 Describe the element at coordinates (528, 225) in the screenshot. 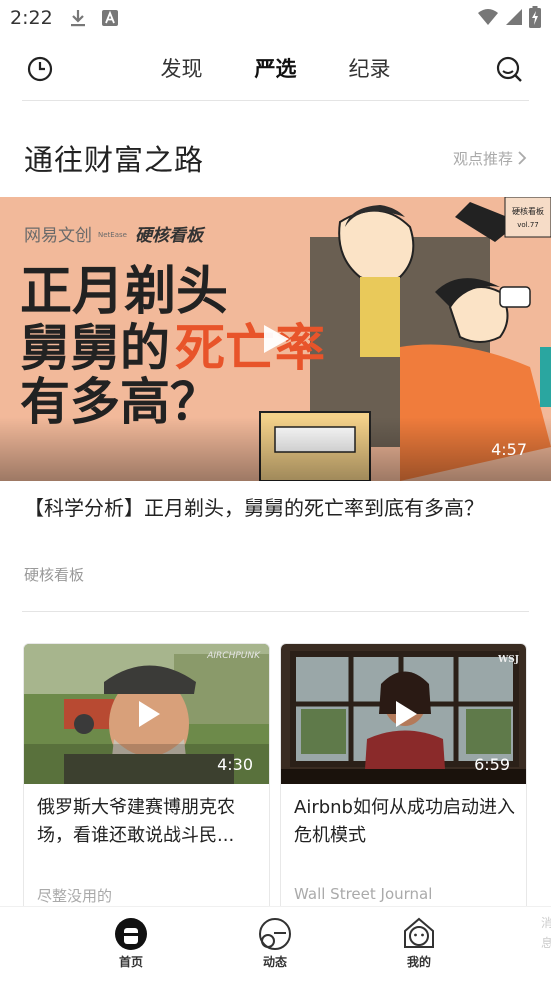

I see `hero-tag-vol: vol.77` at that location.